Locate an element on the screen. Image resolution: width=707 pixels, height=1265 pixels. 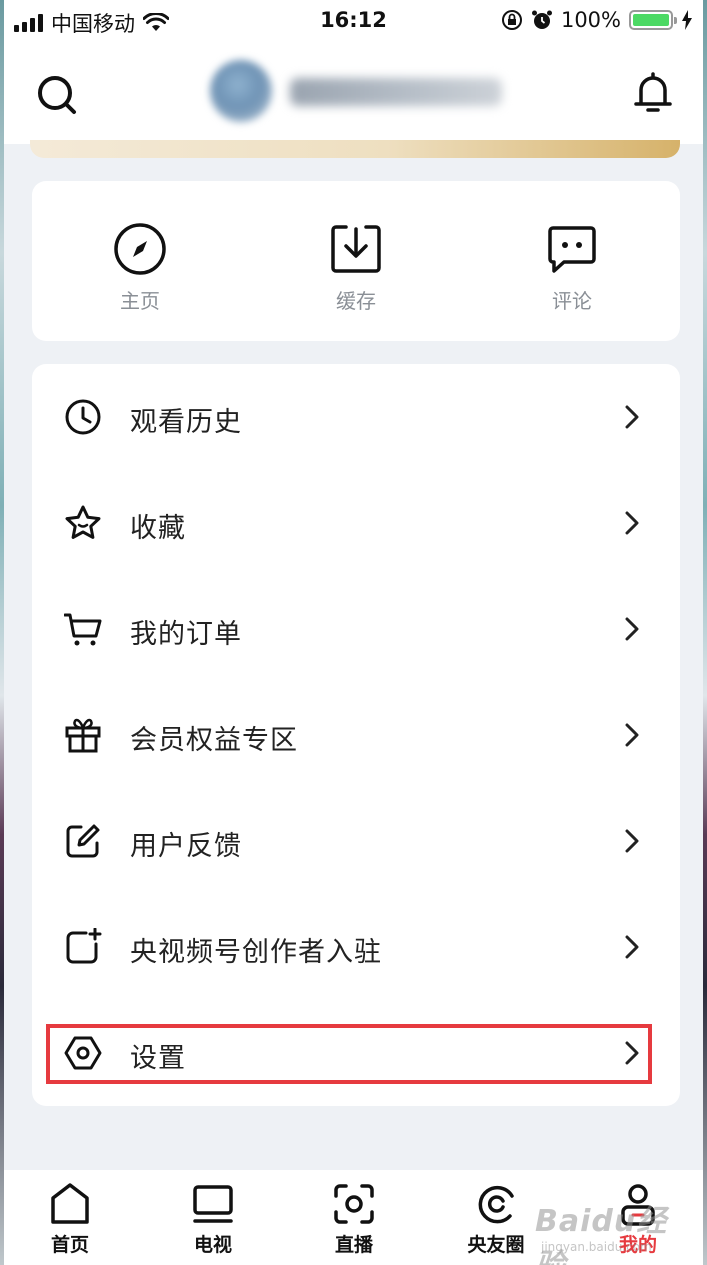
baidu-watermark: Baidu经验 jingyan.baidu.com is located at coordinates (610, 1226).